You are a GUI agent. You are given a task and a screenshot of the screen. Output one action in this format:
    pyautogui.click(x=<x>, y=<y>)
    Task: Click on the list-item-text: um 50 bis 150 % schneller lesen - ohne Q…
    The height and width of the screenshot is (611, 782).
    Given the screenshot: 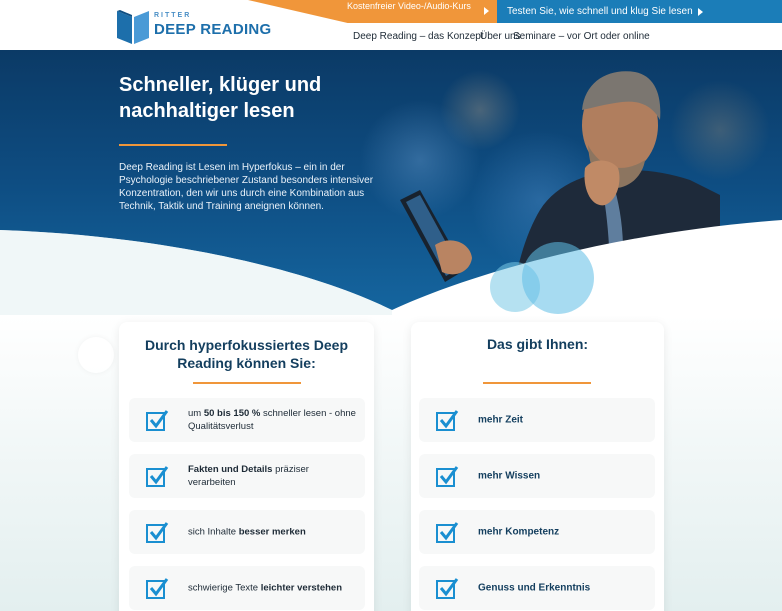 What is the action you would take?
    pyautogui.click(x=272, y=420)
    